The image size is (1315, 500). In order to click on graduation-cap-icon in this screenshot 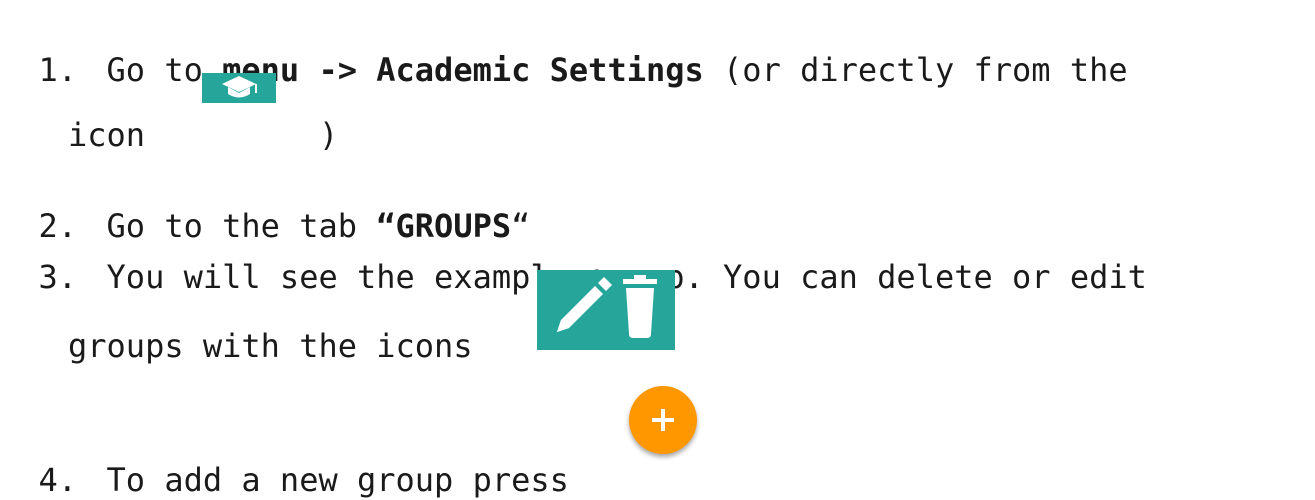, I will do `click(239, 87)`.